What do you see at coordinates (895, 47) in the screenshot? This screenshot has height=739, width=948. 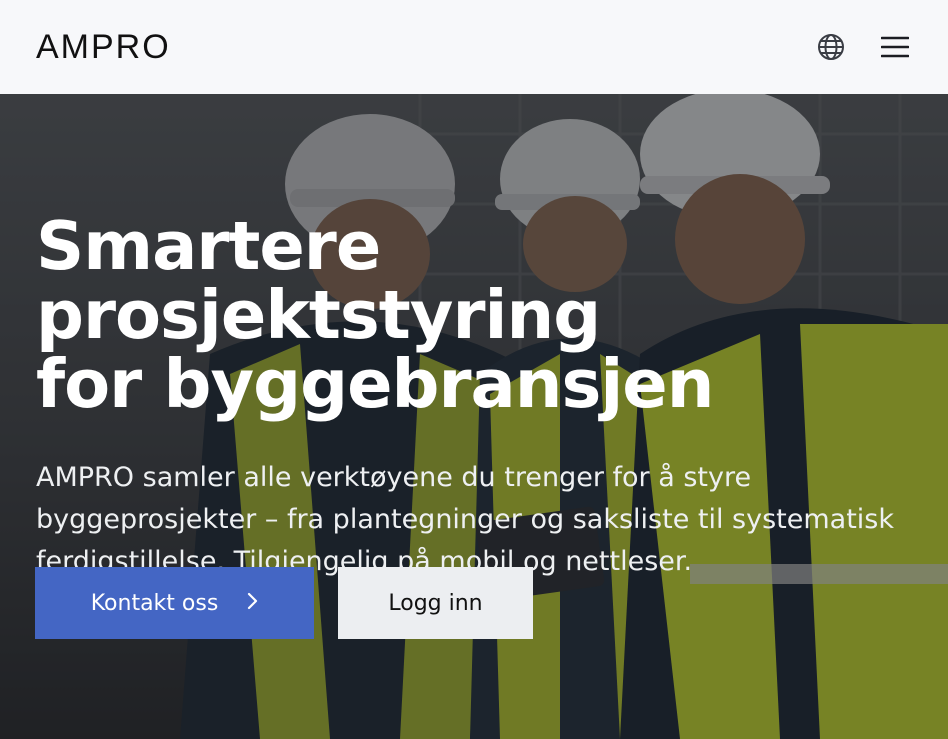 I see `hamburger-menu-icon` at bounding box center [895, 47].